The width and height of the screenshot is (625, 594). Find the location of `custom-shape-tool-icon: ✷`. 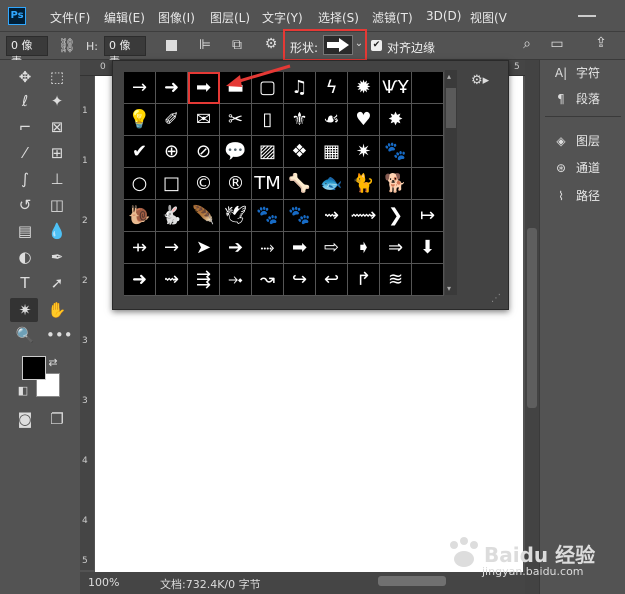

custom-shape-tool-icon: ✷ is located at coordinates (25, 310).